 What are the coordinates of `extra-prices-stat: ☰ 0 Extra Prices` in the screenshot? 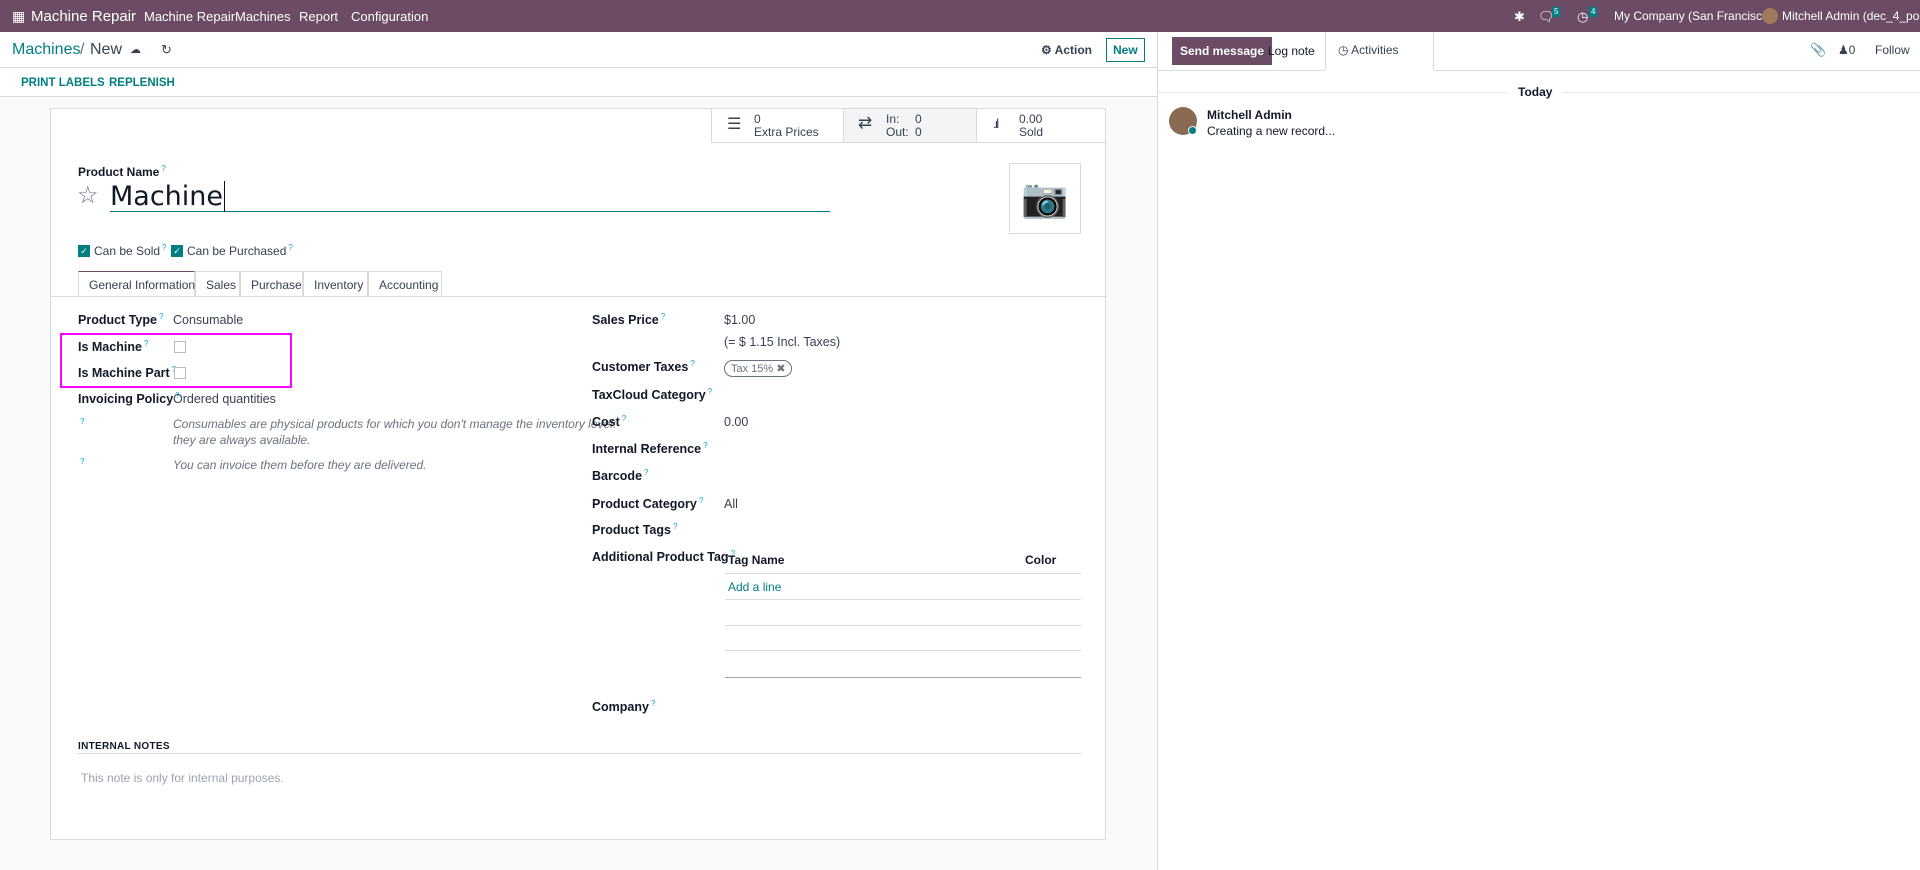 It's located at (777, 126).